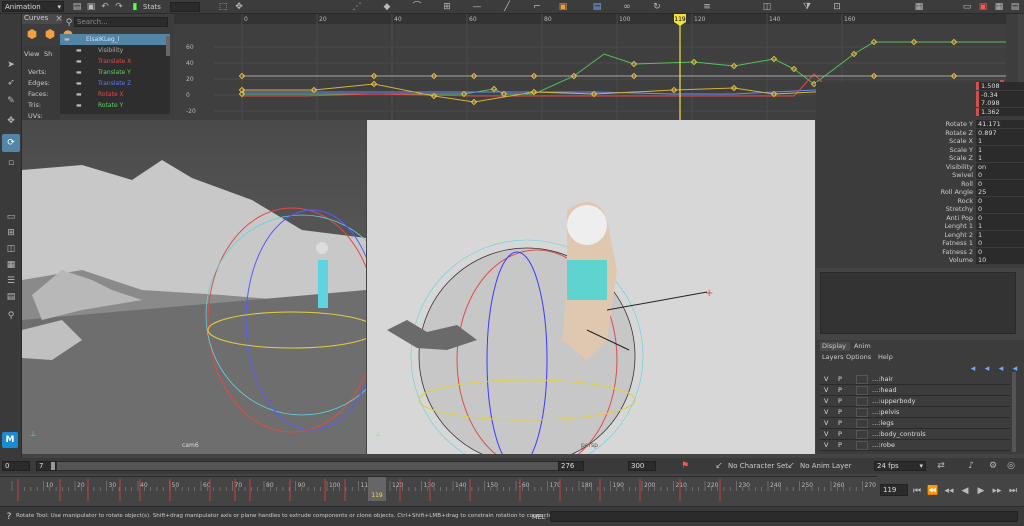 The image size is (1024, 526). I want to click on channel-attribute-value: 25, so click(1000, 192).